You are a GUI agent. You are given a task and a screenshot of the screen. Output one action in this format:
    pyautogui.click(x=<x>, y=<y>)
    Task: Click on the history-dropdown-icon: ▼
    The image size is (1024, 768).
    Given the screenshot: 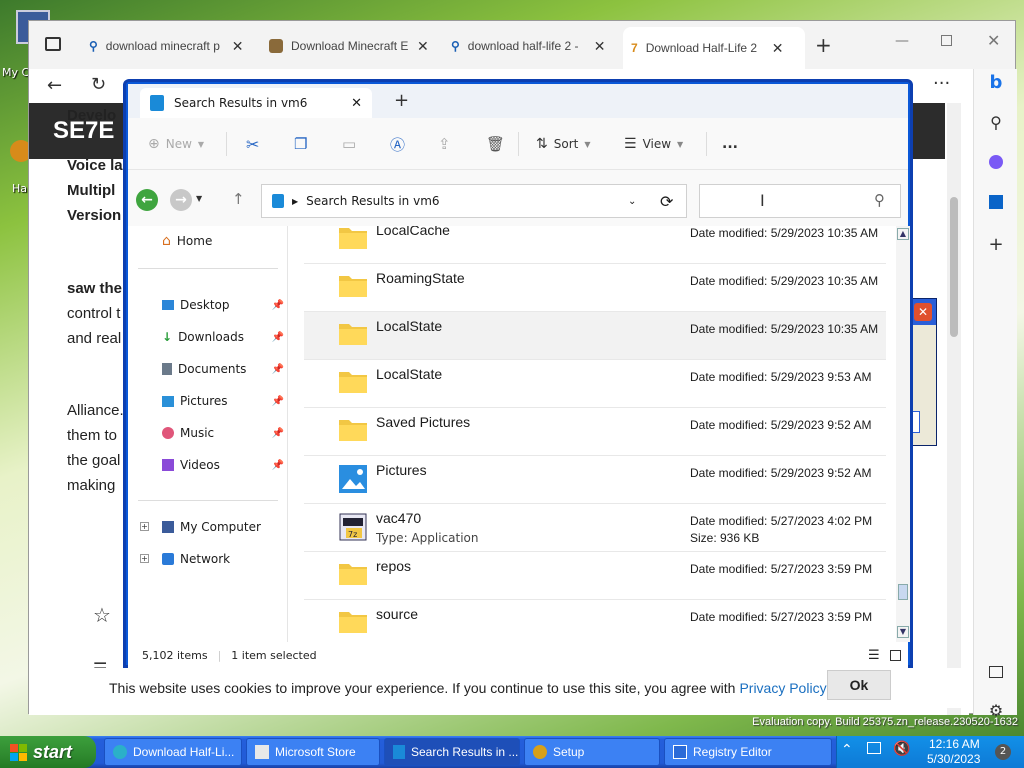 What is the action you would take?
    pyautogui.click(x=199, y=198)
    